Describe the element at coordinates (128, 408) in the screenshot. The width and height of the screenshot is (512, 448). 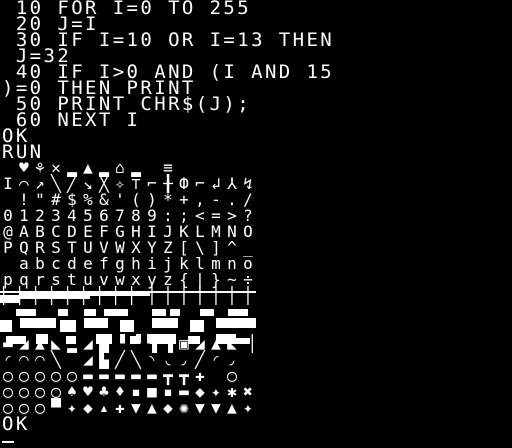
I see `charset-row-15: ◯ ◯ ◯ ▀ ✦ ◆ ▴ ✚ ▼ ▲ ◆ ✺ ▼ ▼ ▲ ✦` at that location.